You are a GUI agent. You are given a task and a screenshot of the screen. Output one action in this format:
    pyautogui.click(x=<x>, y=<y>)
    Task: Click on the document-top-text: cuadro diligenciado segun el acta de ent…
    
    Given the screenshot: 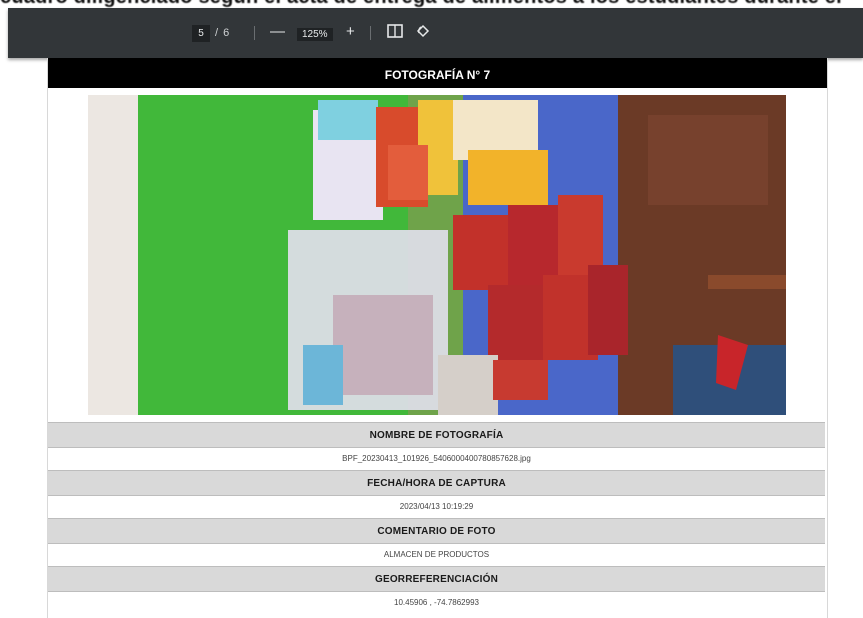 What is the action you would take?
    pyautogui.click(x=431, y=4)
    